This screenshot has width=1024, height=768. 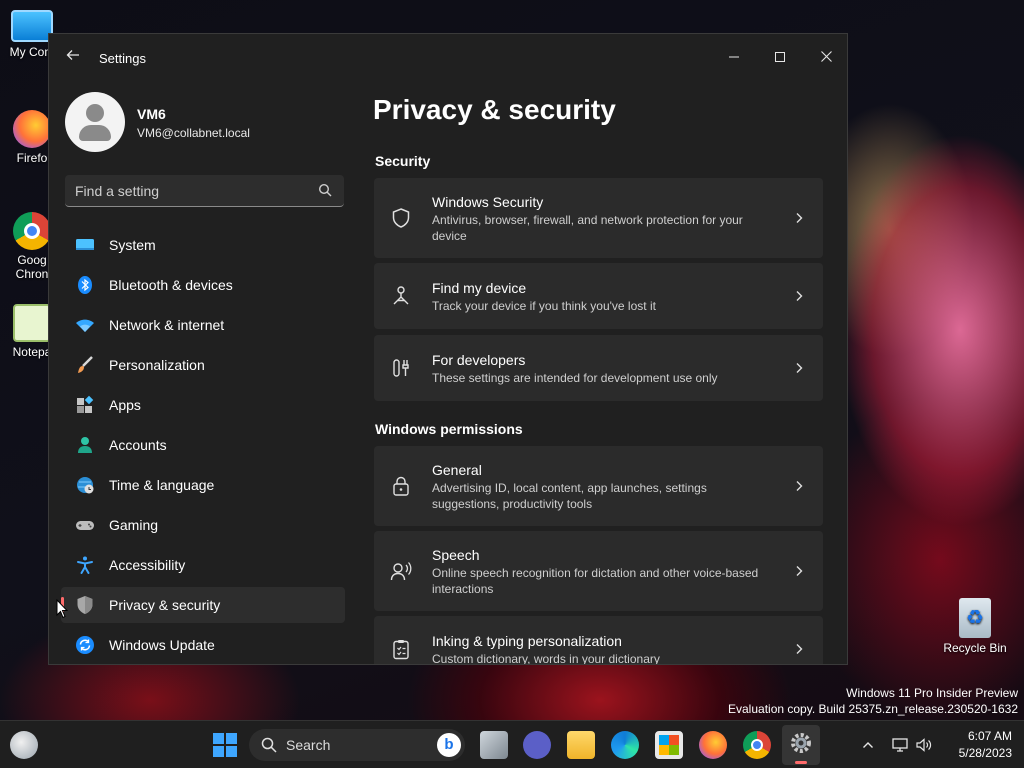 I want to click on taskbar-search-label: Search, so click(x=308, y=745).